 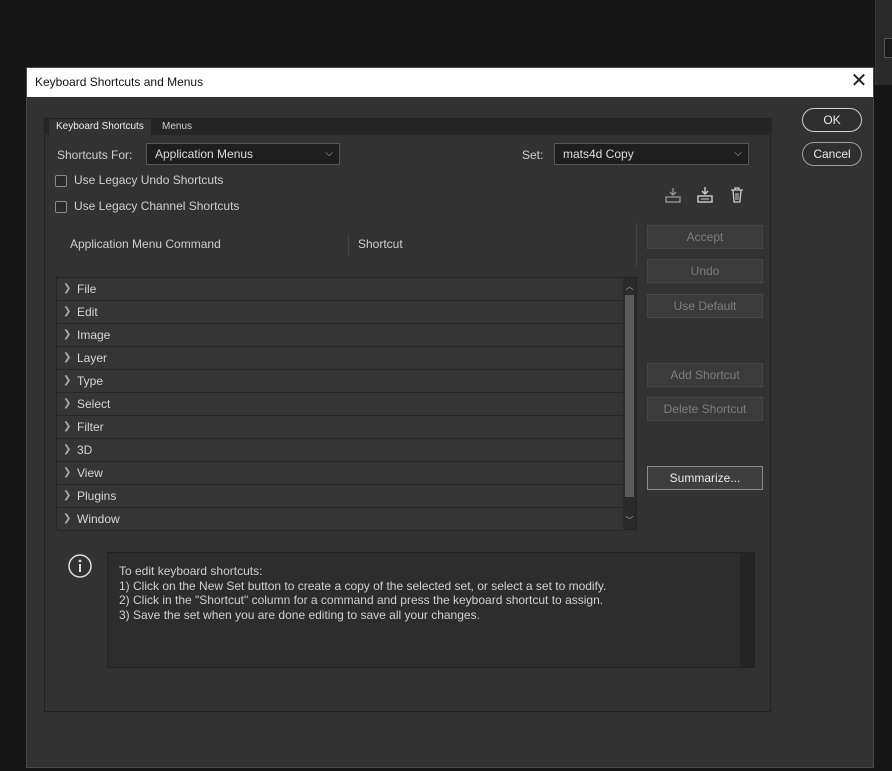 What do you see at coordinates (673, 195) in the screenshot?
I see `save-set-icon` at bounding box center [673, 195].